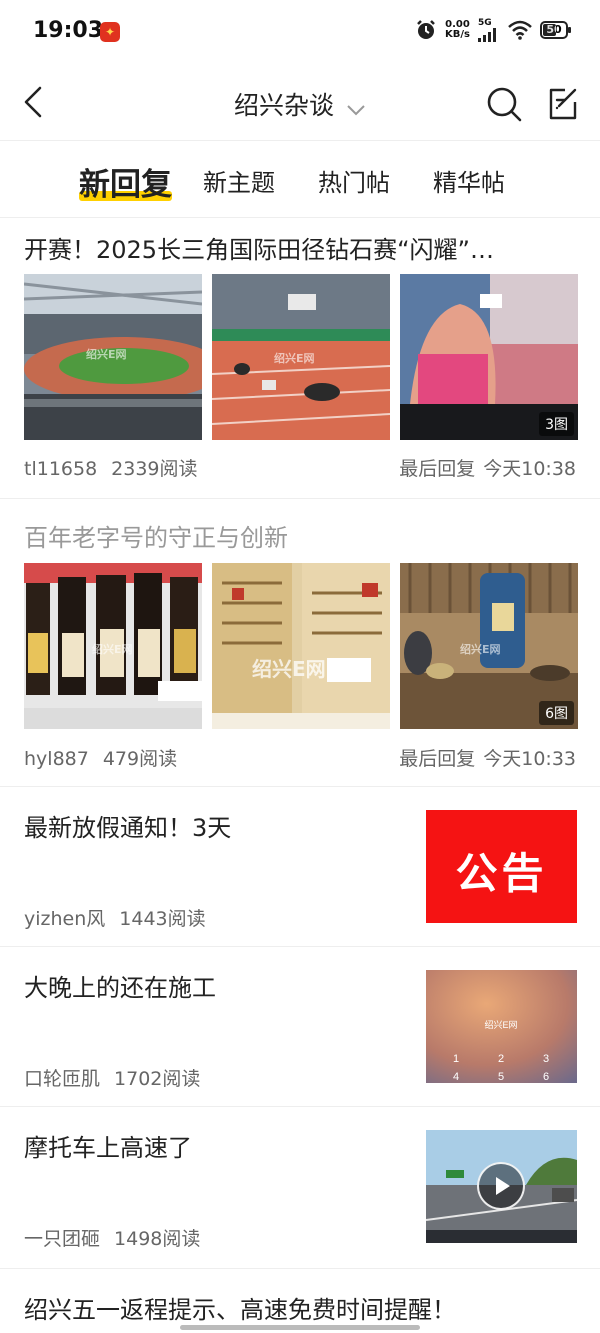 This screenshot has height=1333, width=600. I want to click on post-item: 绍兴五一返程提示、高速免费时间提醒！, so click(300, 1300).